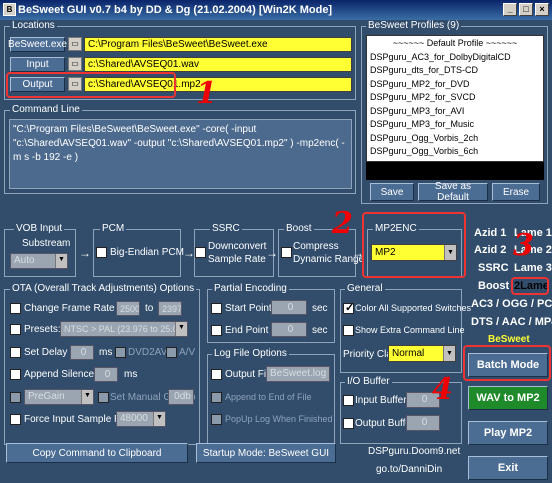 This screenshot has height=483, width=552. Describe the element at coordinates (493, 286) in the screenshot. I see `preset-boost: Boost` at that location.